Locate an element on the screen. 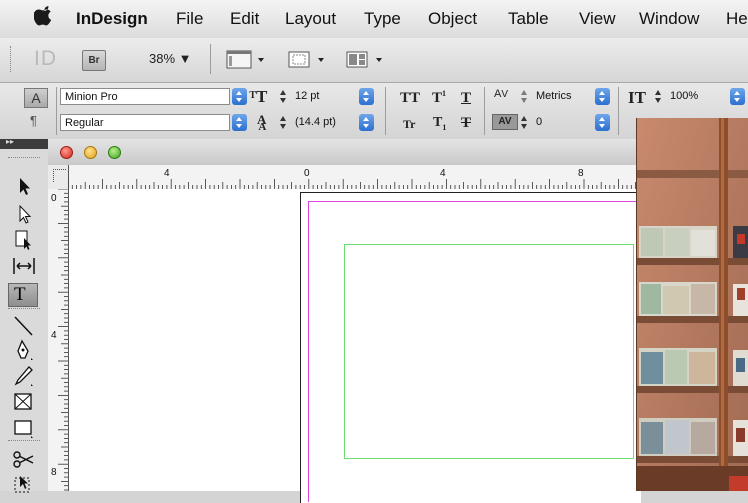 This screenshot has width=748, height=503. tools-grip is located at coordinates (24, 158).